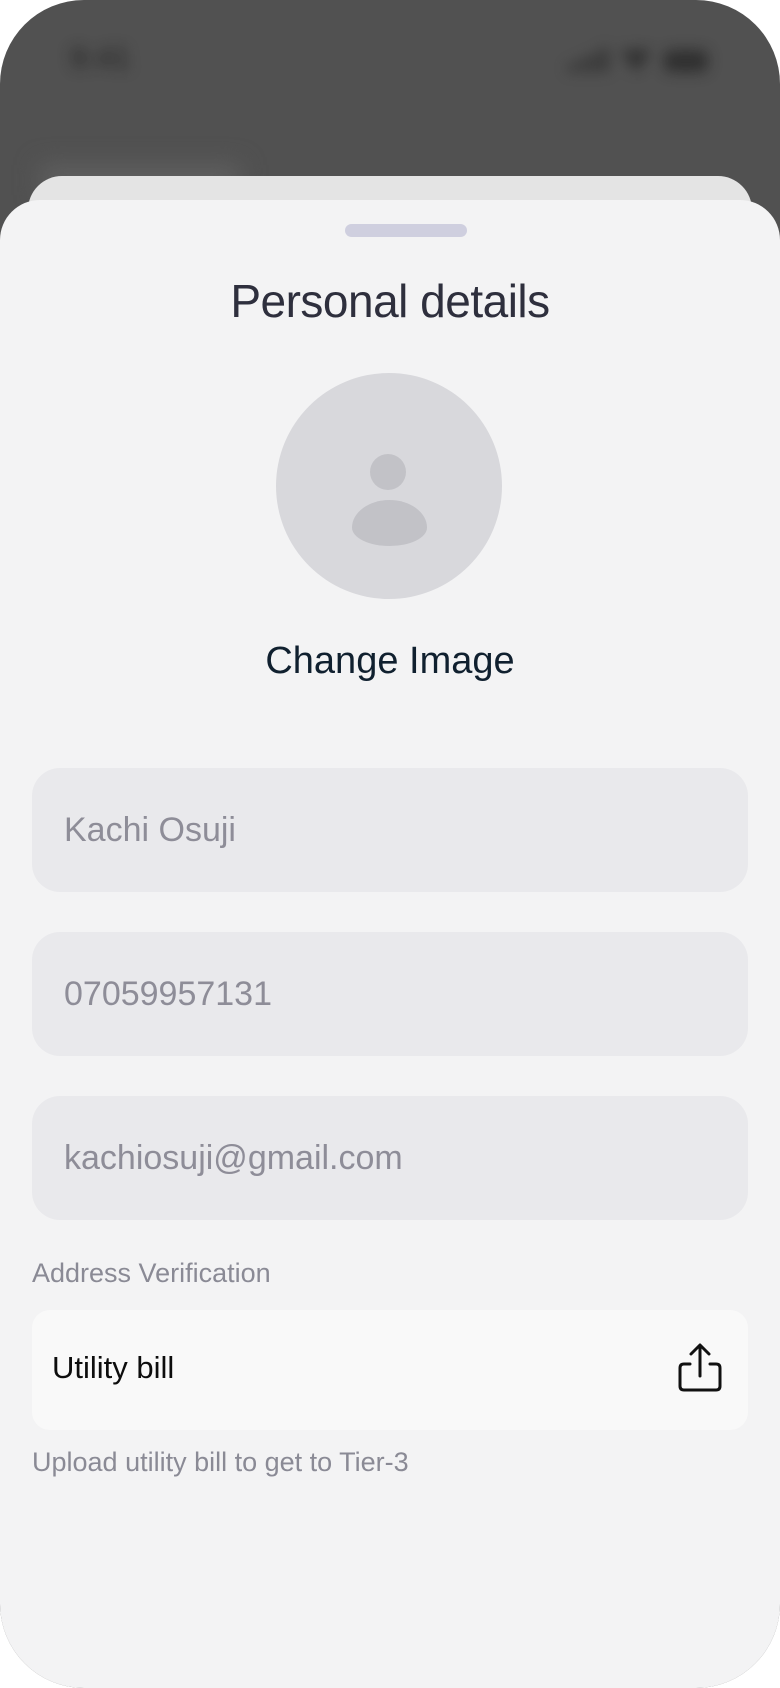  Describe the element at coordinates (384, 1158) in the screenshot. I see `email-input` at that location.